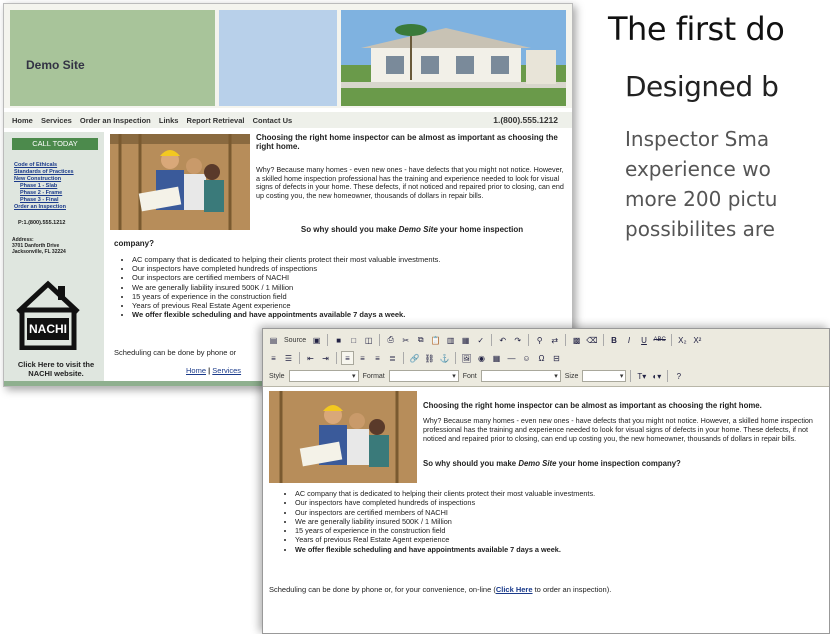 The image size is (830, 634). Describe the element at coordinates (405, 340) in the screenshot. I see `cut-icon: ✂` at that location.